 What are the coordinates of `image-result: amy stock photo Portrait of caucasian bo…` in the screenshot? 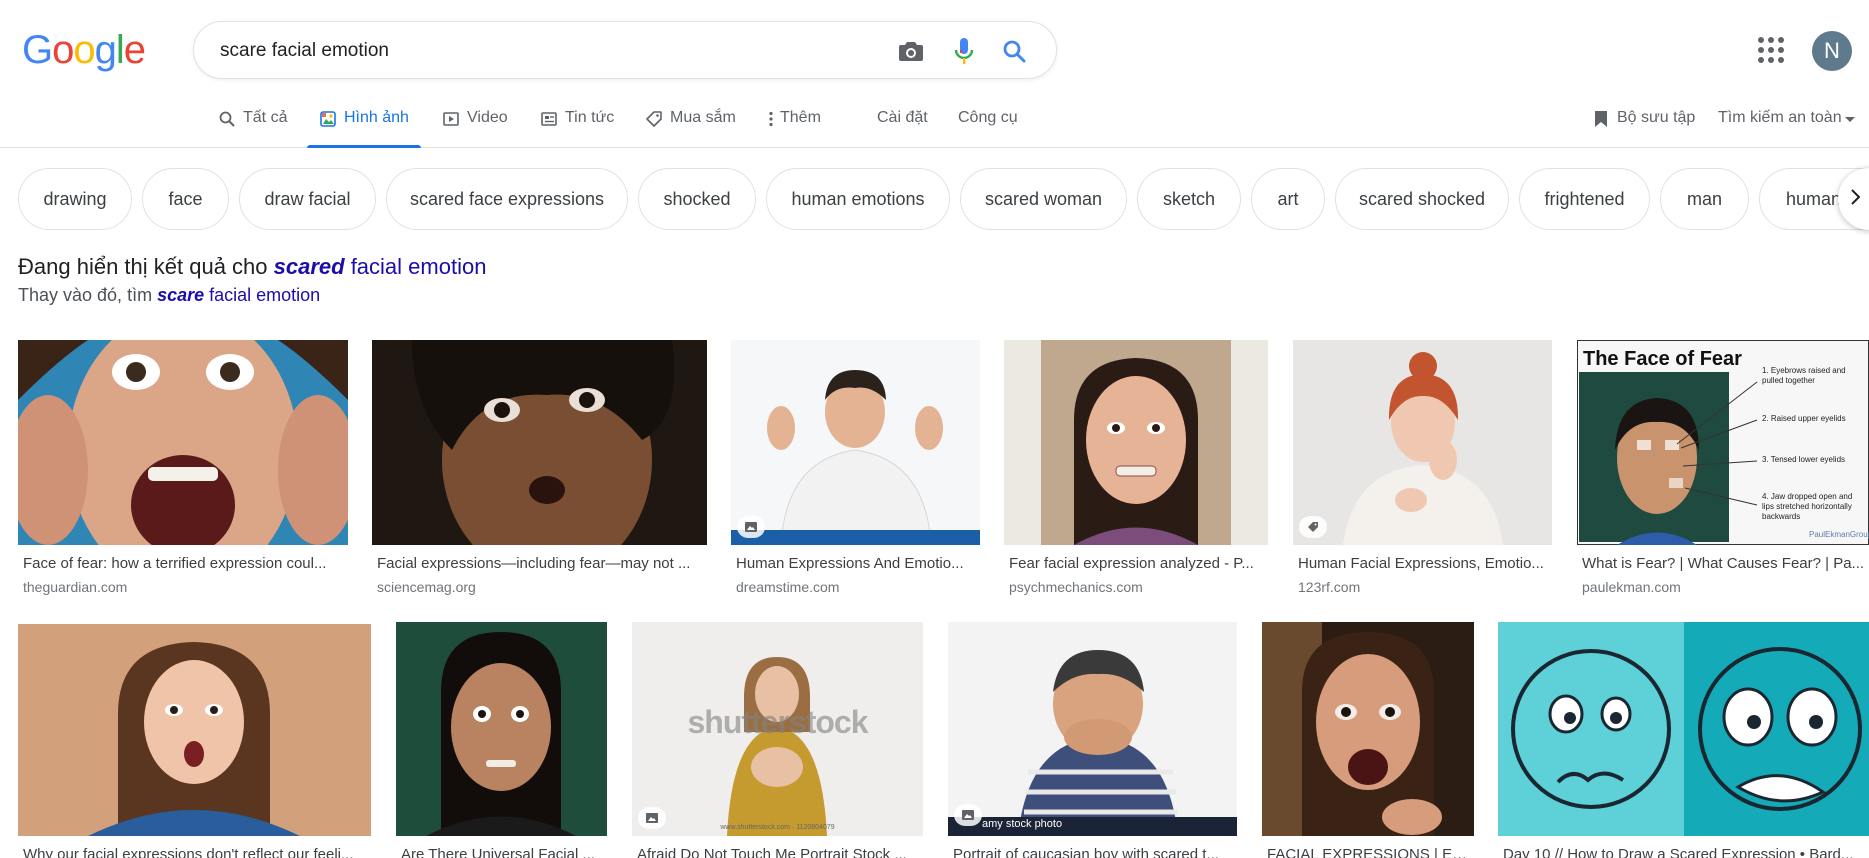 It's located at (1092, 740).